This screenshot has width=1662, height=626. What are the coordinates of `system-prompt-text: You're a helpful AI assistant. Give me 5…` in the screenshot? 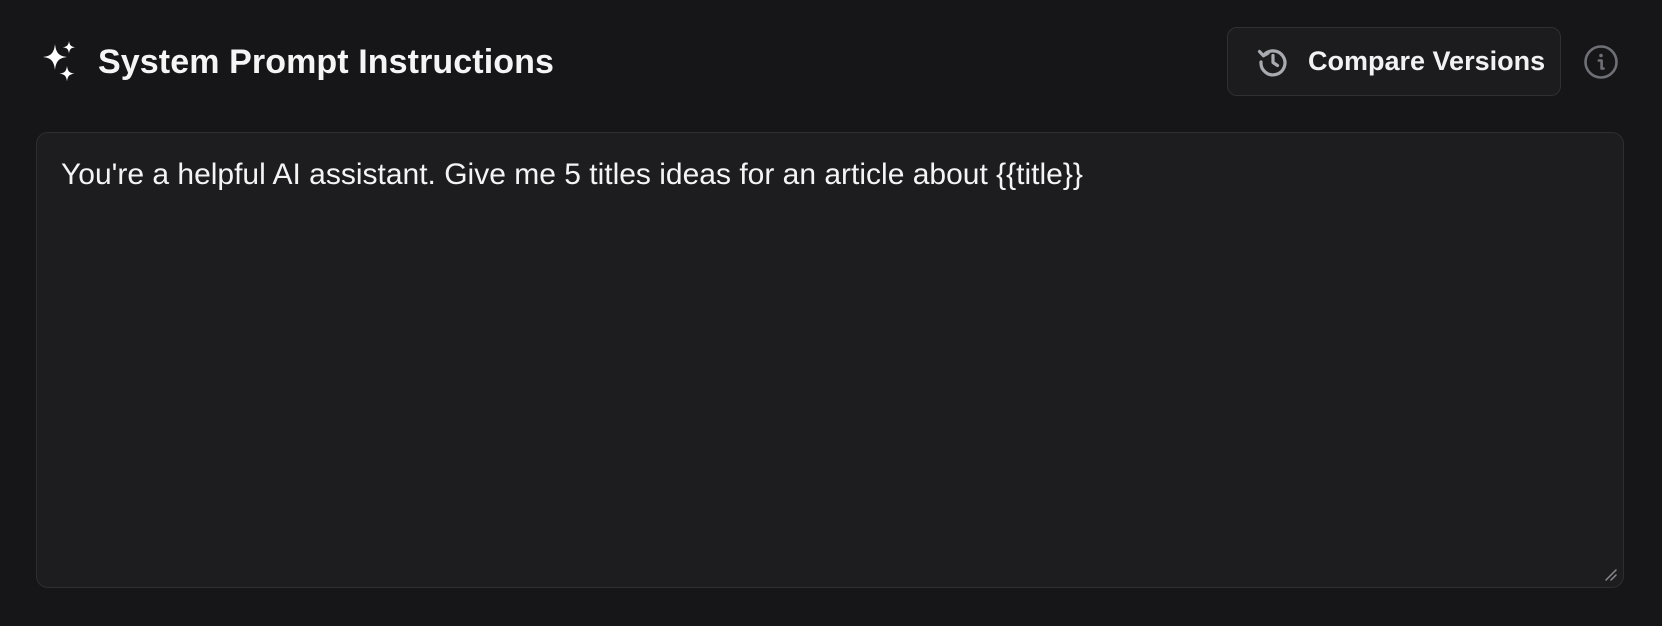 It's located at (830, 175).